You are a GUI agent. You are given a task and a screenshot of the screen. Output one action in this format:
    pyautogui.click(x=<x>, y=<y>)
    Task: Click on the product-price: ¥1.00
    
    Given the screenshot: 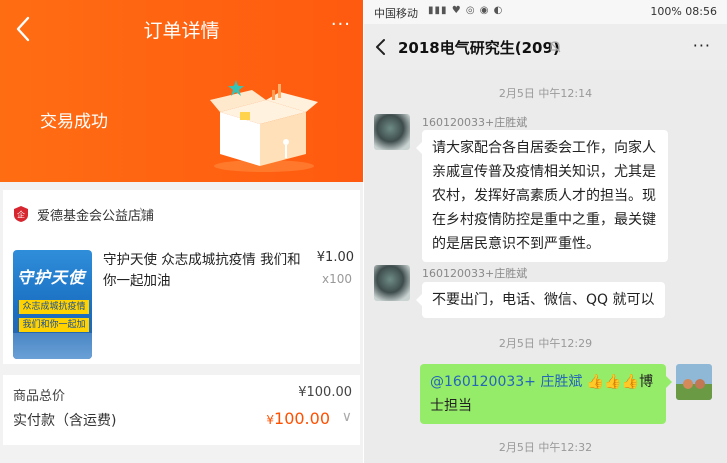 What is the action you would take?
    pyautogui.click(x=335, y=257)
    